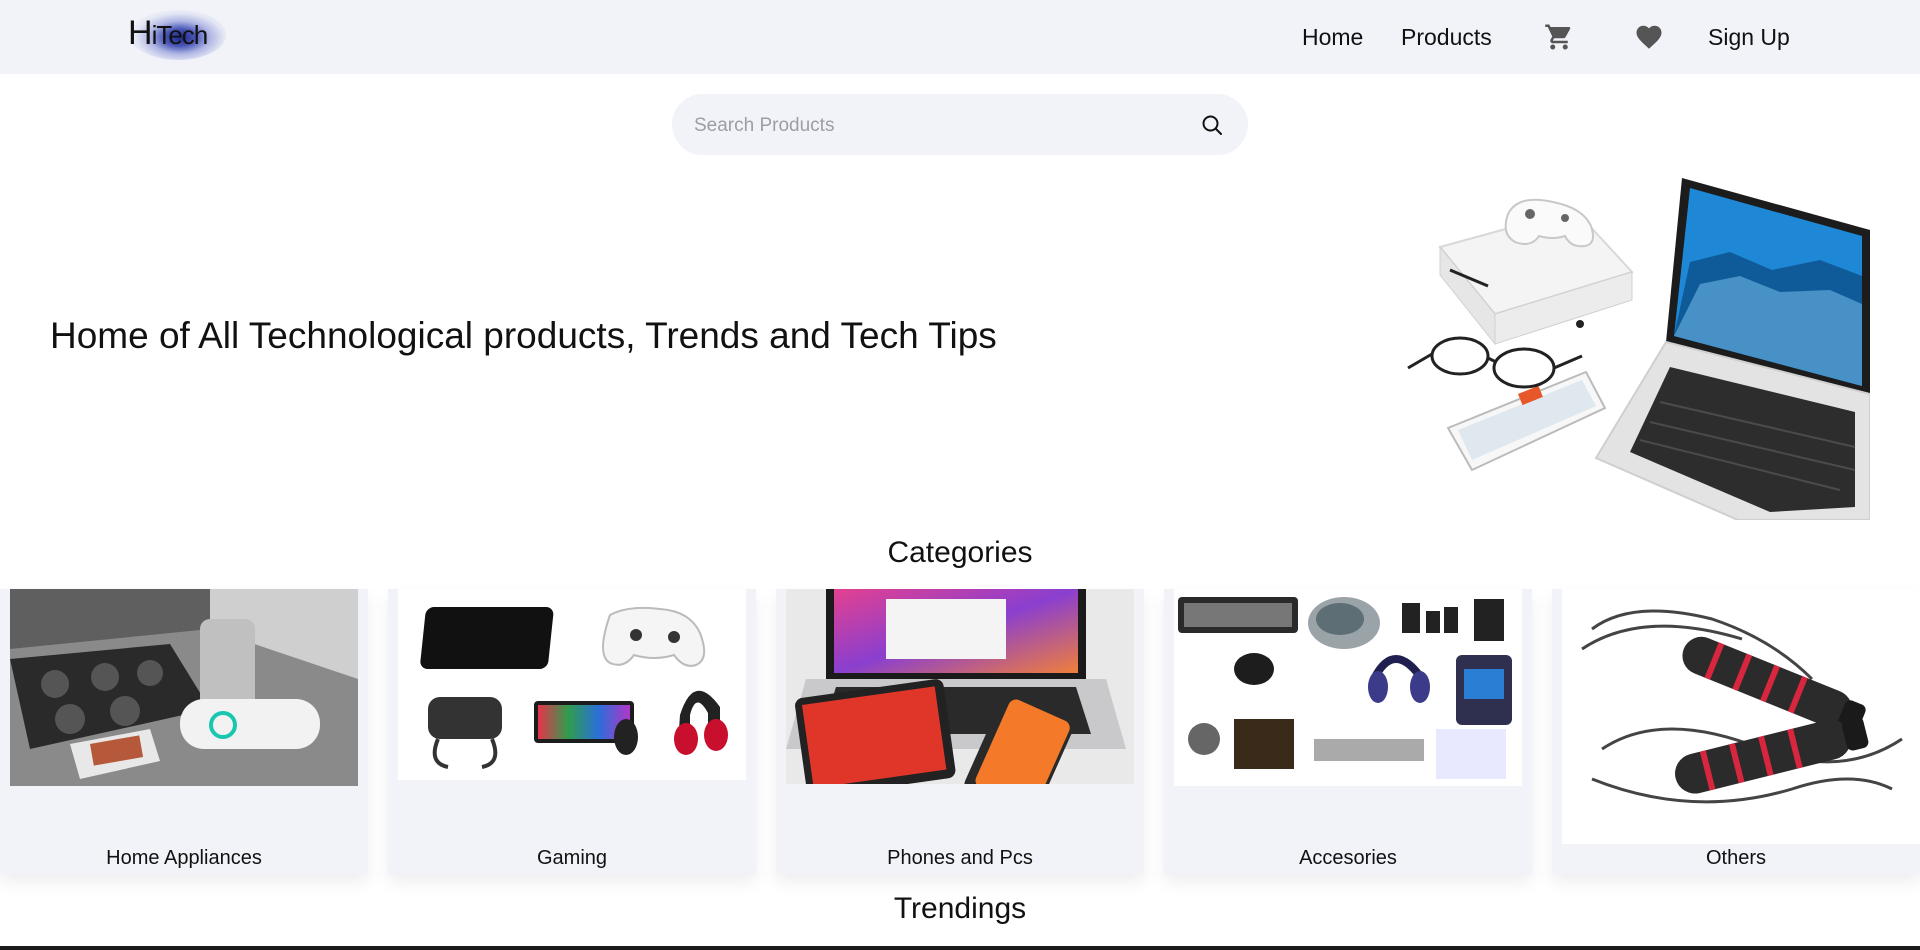 This screenshot has height=950, width=1920. I want to click on search-icon, so click(1212, 125).